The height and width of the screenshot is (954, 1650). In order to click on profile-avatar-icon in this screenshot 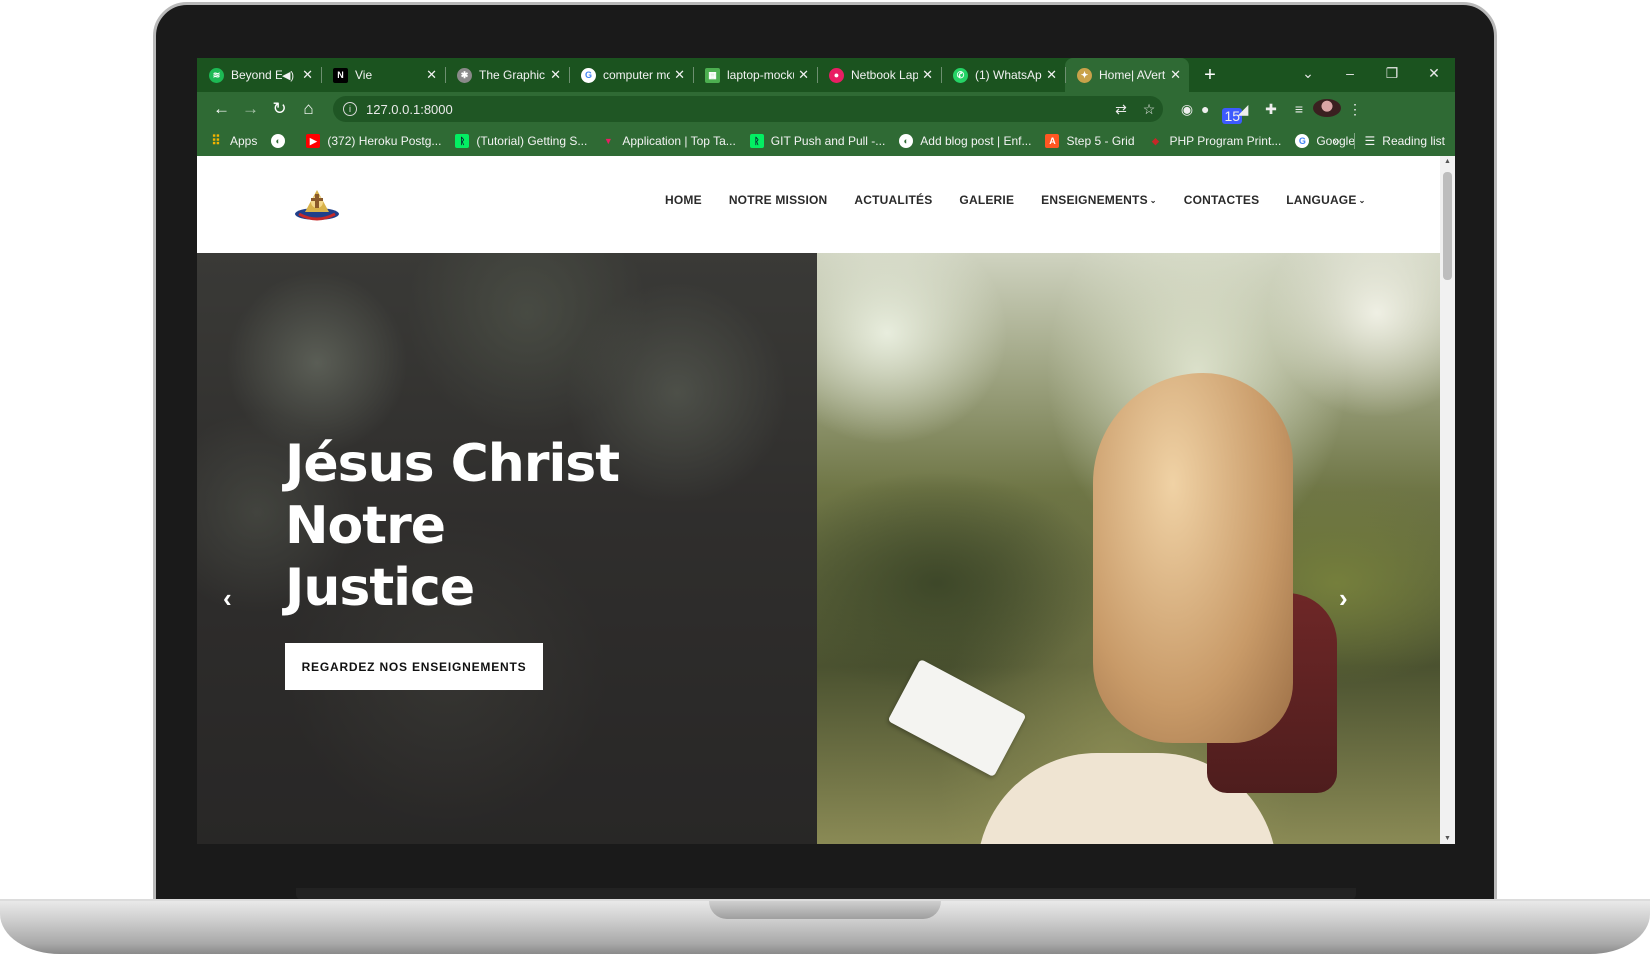, I will do `click(1327, 107)`.